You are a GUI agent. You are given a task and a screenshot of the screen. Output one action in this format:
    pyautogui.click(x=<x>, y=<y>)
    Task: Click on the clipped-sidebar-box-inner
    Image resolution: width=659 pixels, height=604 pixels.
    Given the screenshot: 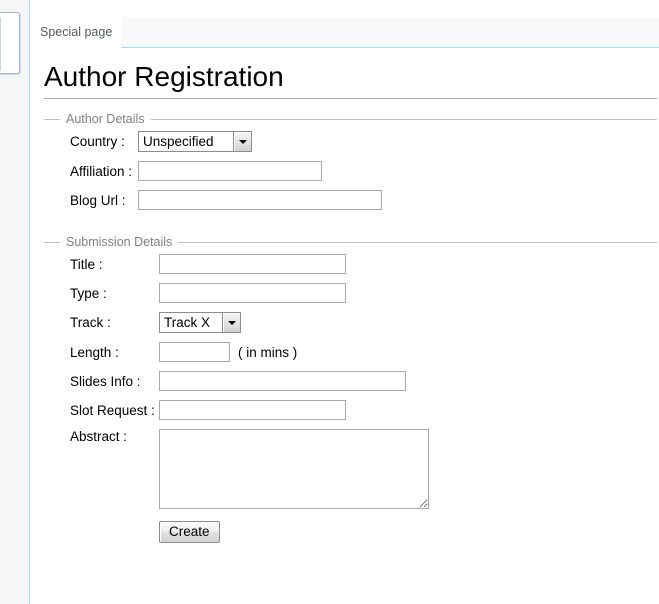 What is the action you would take?
    pyautogui.click(x=0, y=44)
    